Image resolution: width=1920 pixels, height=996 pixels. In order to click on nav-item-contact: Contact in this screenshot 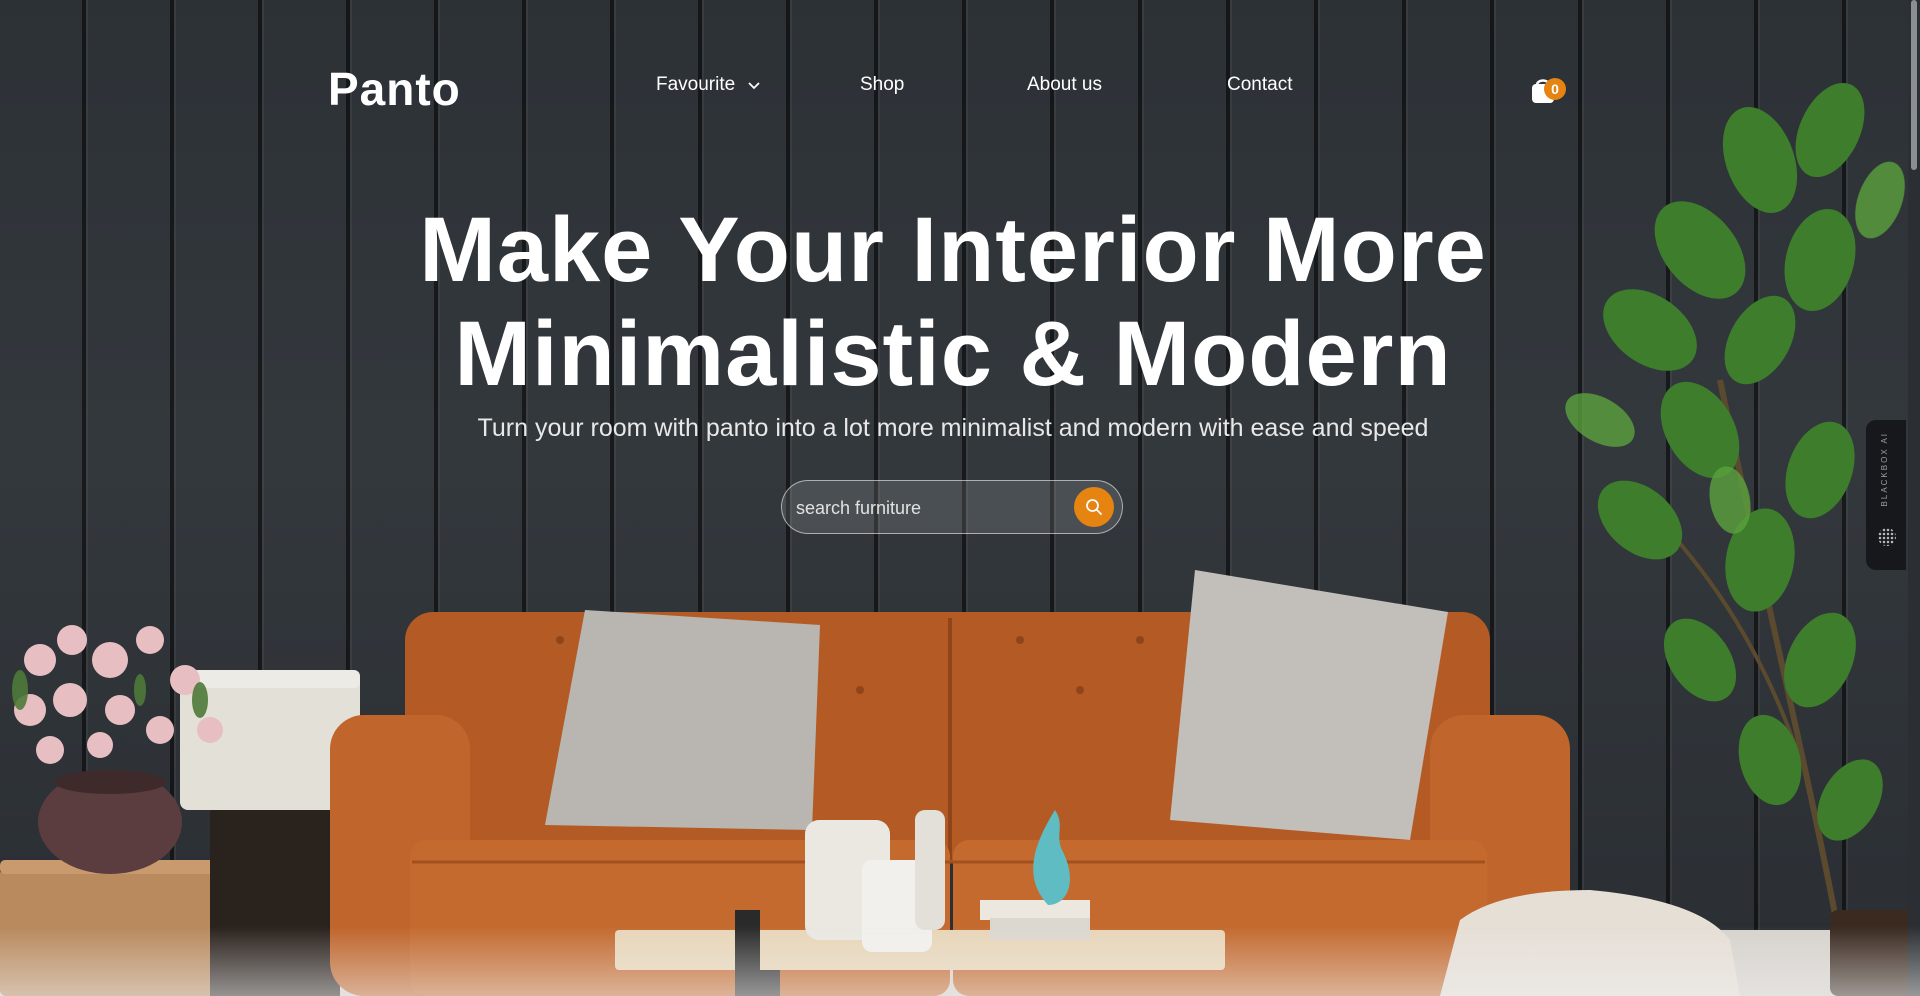, I will do `click(1259, 85)`.